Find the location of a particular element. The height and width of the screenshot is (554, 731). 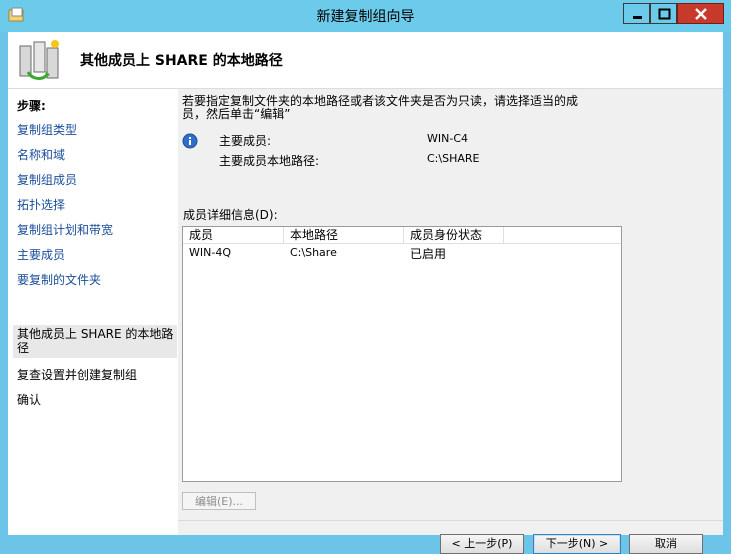

step-name-and-domain: 名称和域 is located at coordinates (95, 155).